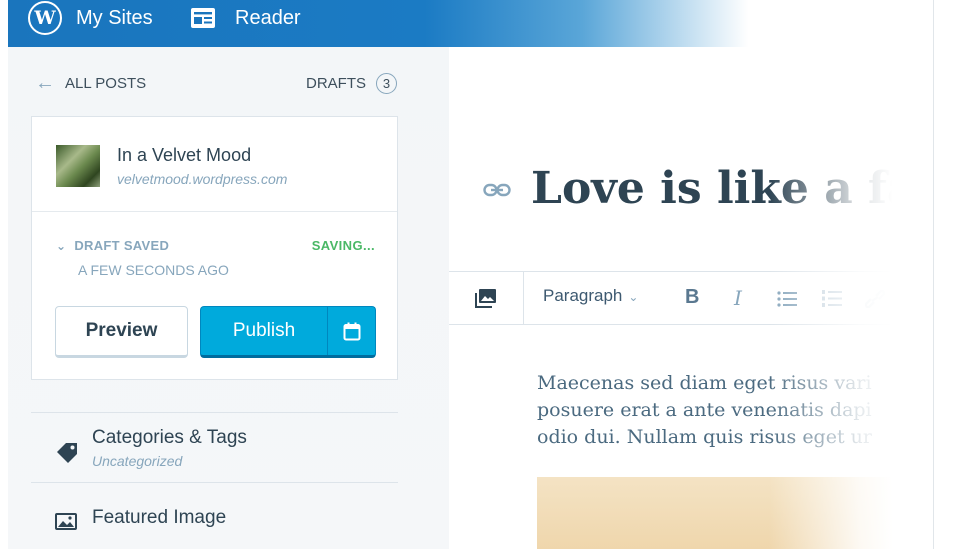 The image size is (964, 549). I want to click on draft-saved-toggle: ⌄ DRAFT SAVED, so click(112, 245).